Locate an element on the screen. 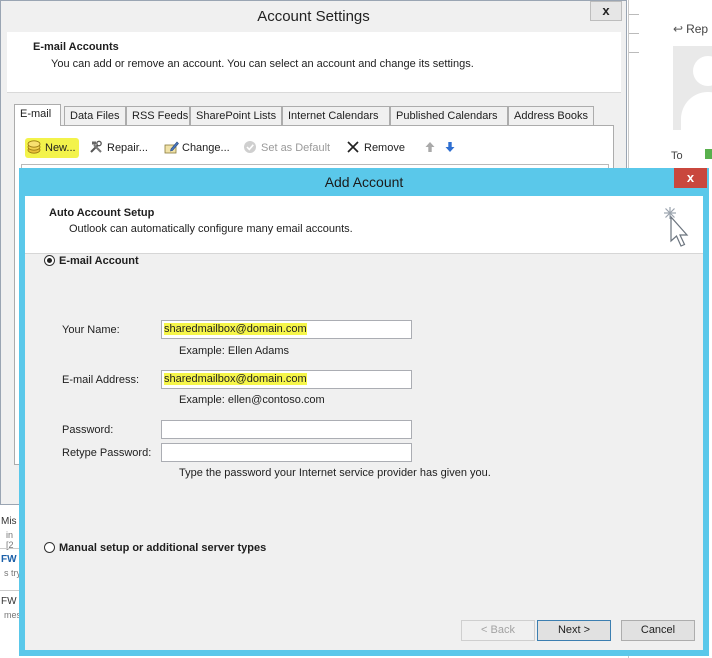  manual-setup-option: Manual setup or additional server types is located at coordinates (155, 548).